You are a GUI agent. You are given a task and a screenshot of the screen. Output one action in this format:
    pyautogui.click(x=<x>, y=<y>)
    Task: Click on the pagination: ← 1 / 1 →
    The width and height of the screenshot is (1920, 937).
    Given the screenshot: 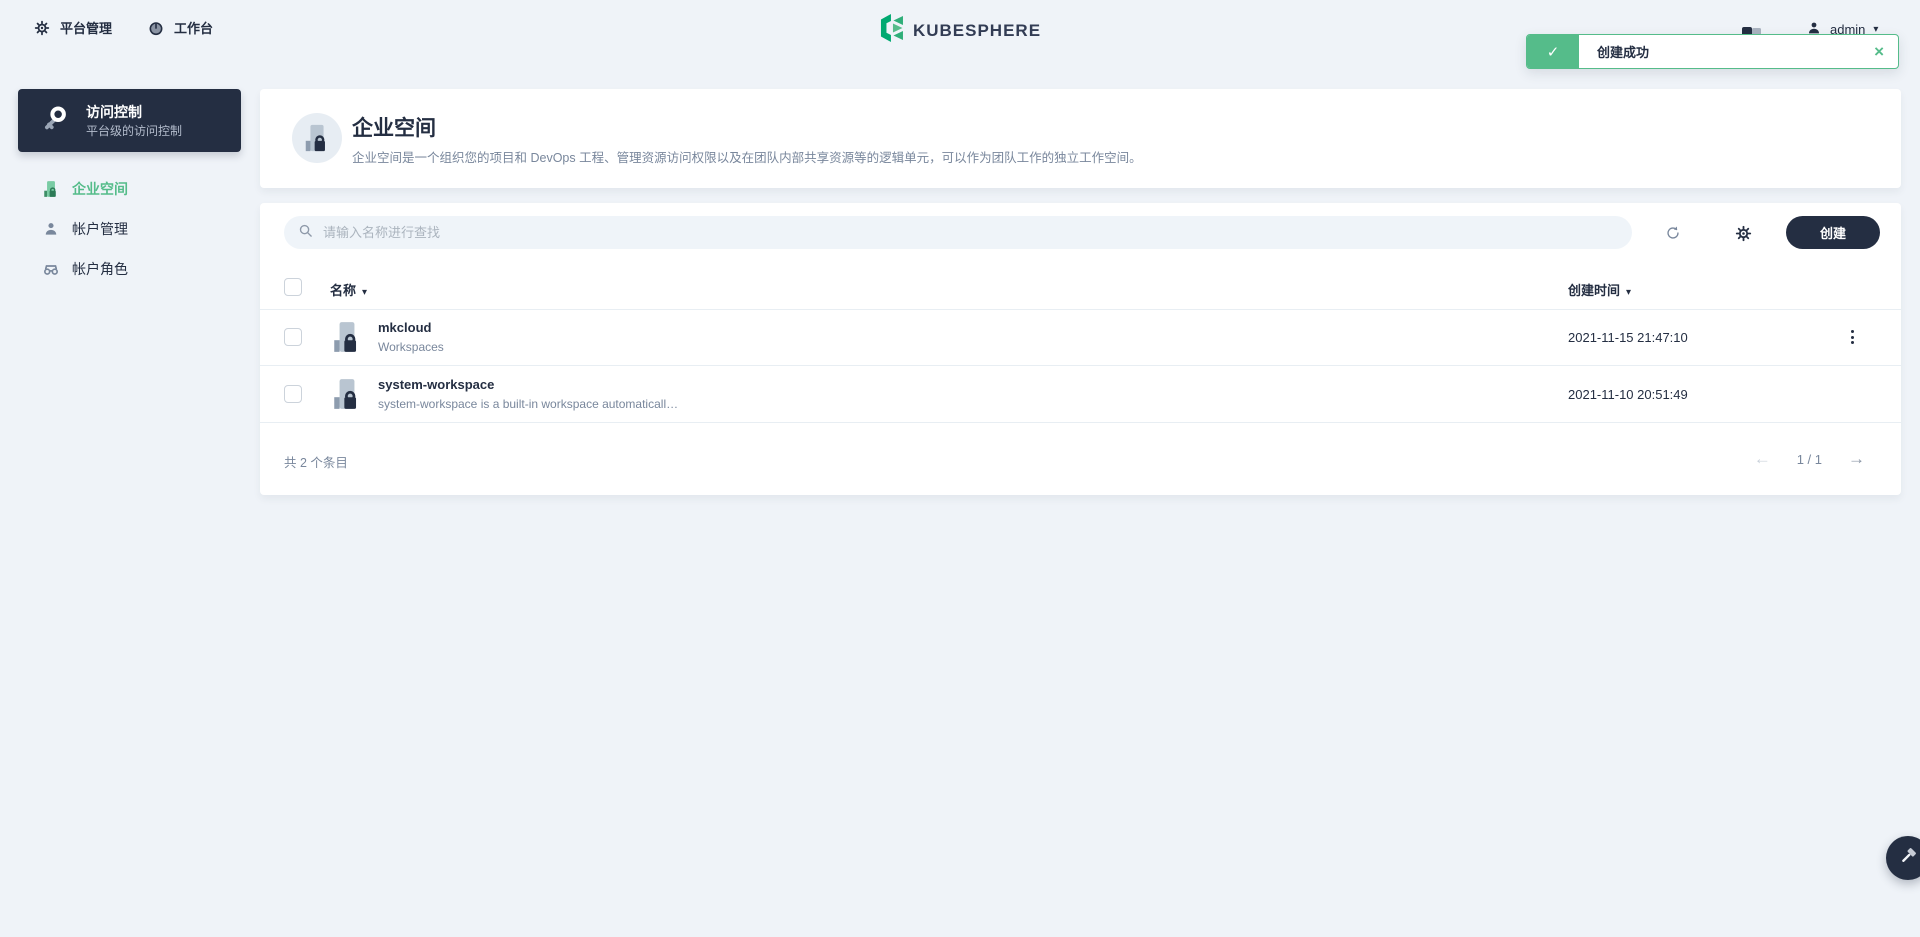 What is the action you would take?
    pyautogui.click(x=1809, y=459)
    